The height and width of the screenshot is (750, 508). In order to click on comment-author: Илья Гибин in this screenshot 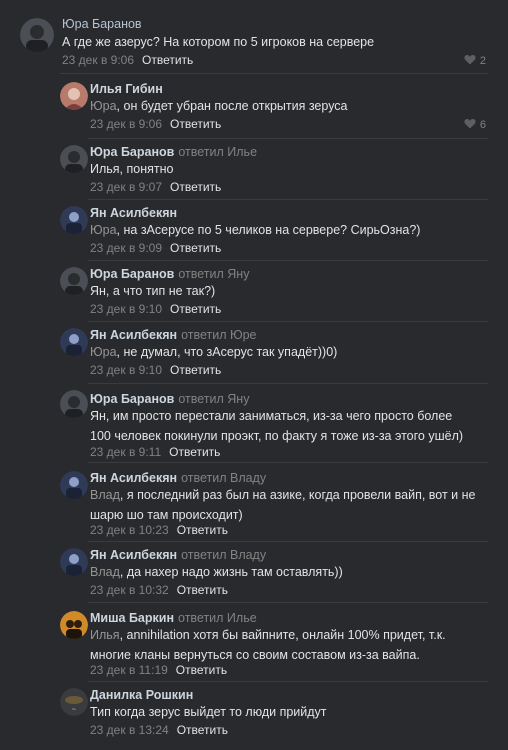, I will do `click(126, 89)`.